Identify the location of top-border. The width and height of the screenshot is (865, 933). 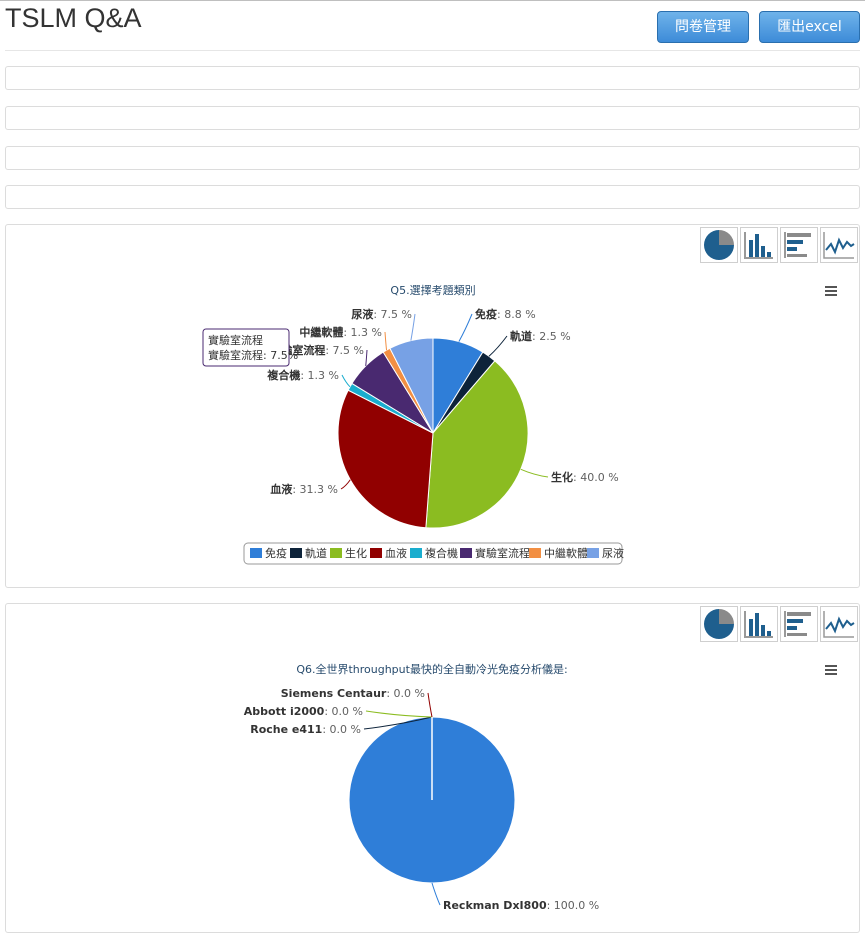
(432, 0).